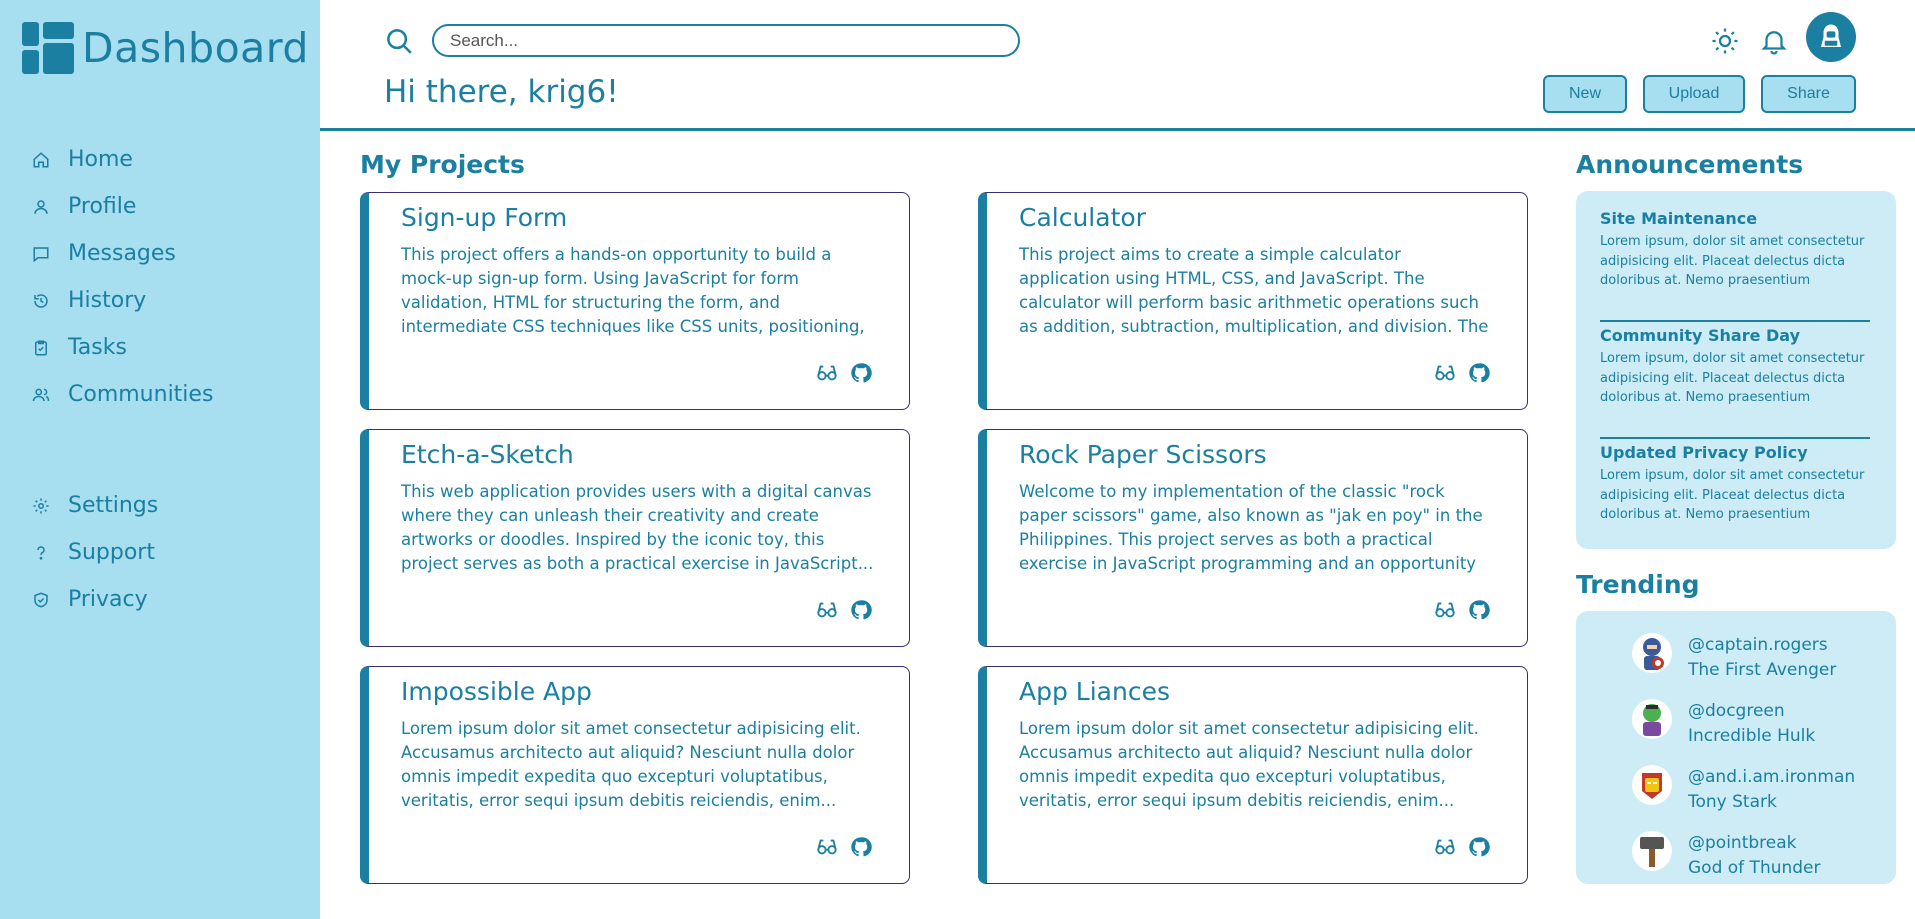 The width and height of the screenshot is (1915, 919). I want to click on iron-man-avatar, so click(1652, 785).